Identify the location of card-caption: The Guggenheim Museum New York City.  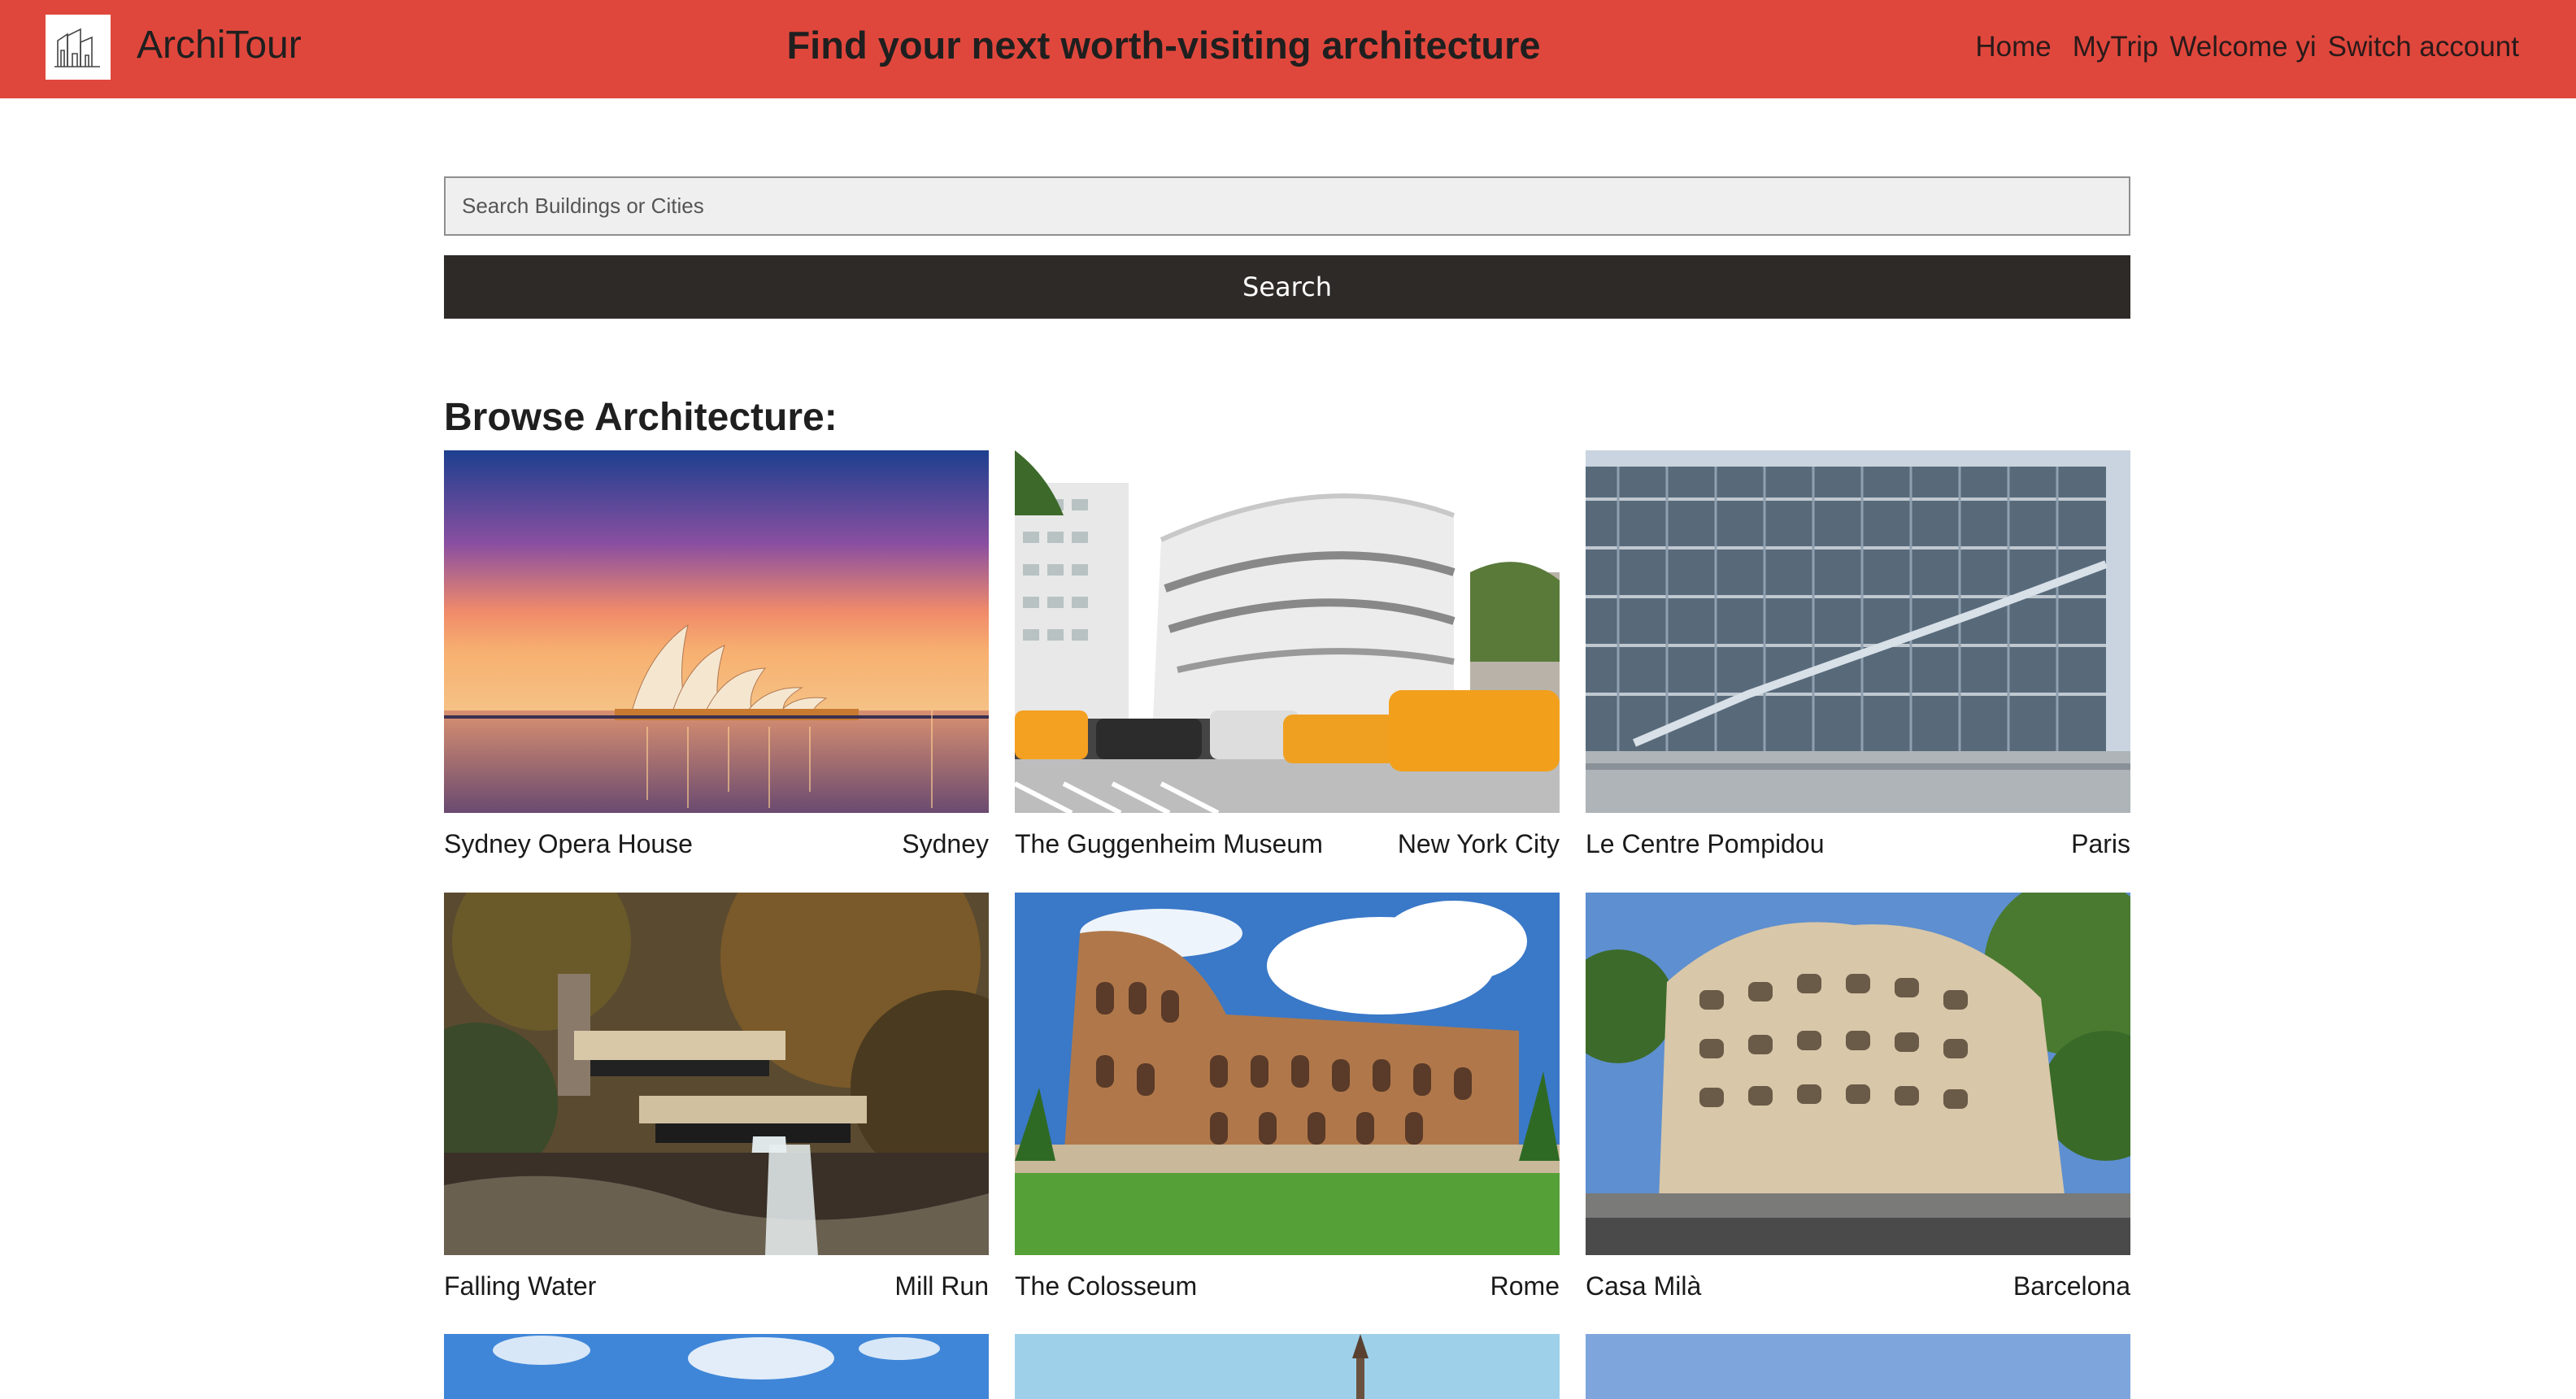
(1288, 844).